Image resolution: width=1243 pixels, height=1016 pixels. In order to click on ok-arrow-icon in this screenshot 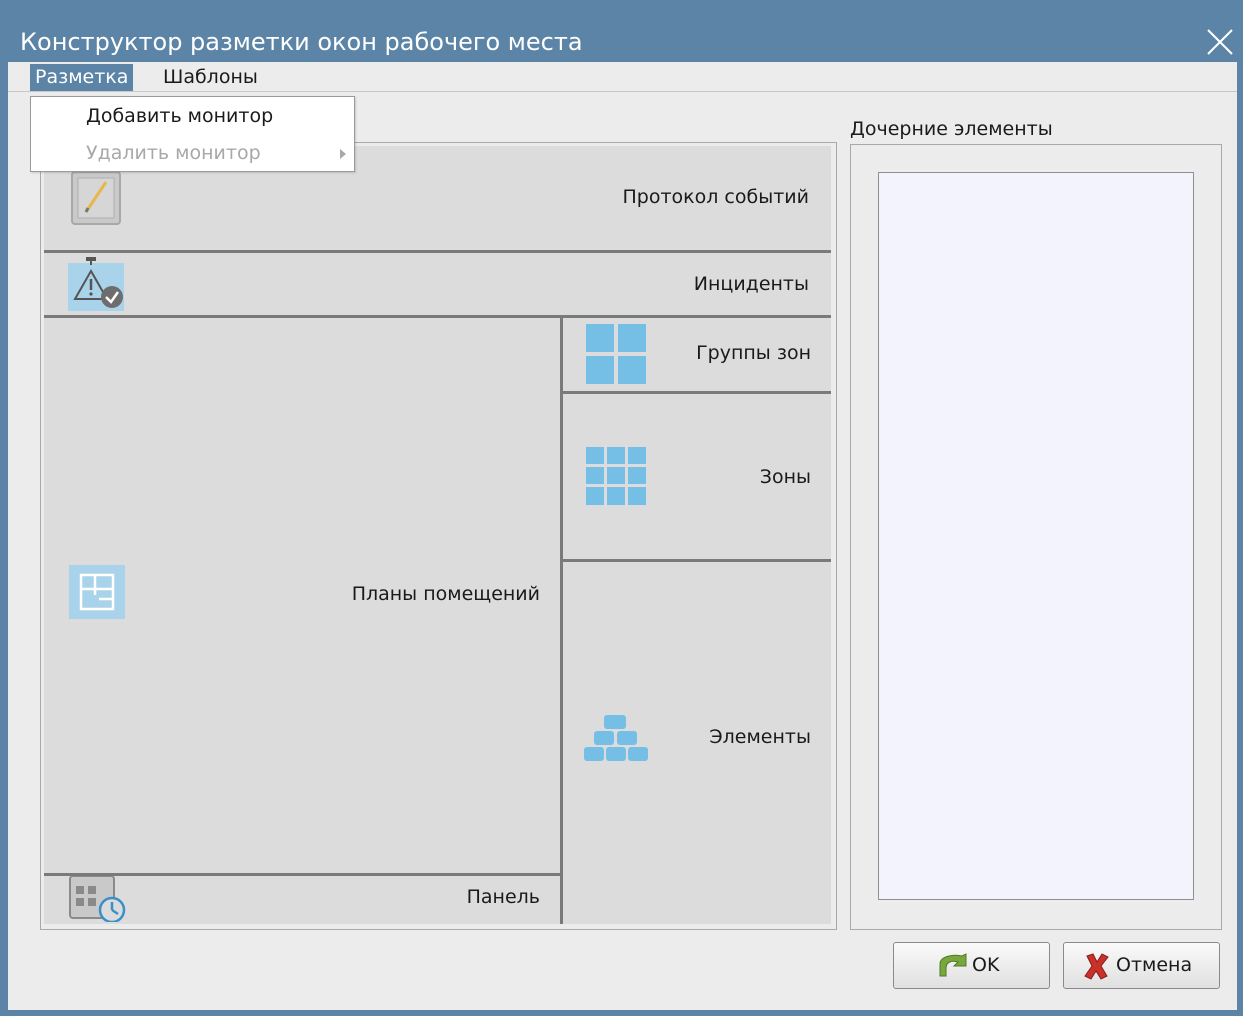, I will do `click(953, 965)`.